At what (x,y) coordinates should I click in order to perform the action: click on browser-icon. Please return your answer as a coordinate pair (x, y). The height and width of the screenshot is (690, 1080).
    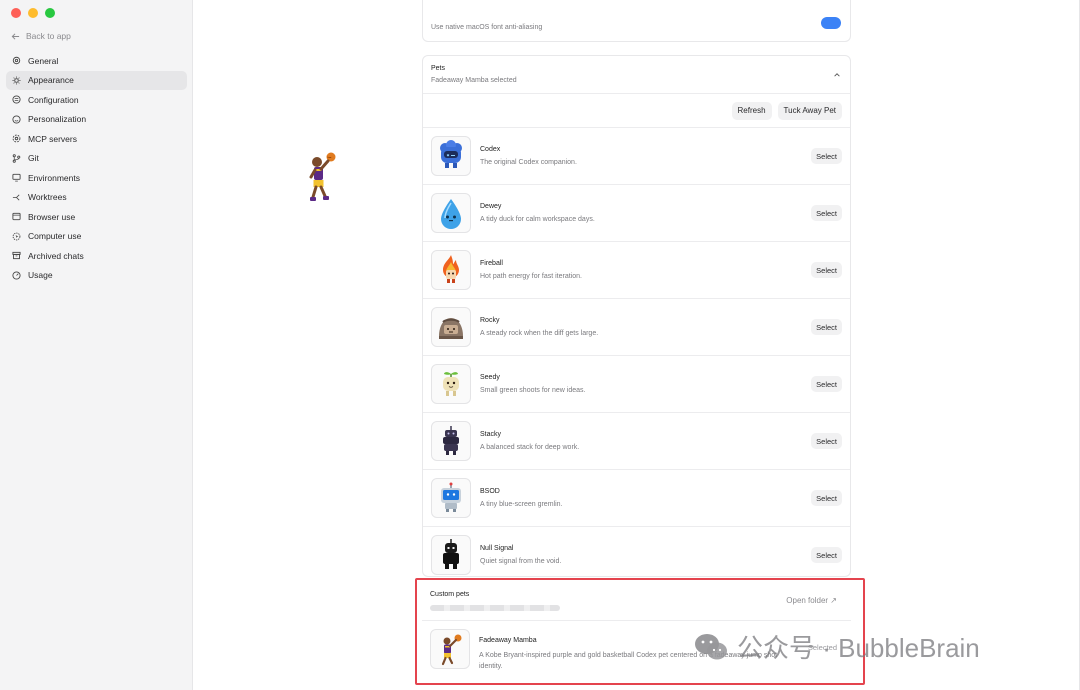
    Looking at the image, I should click on (16, 217).